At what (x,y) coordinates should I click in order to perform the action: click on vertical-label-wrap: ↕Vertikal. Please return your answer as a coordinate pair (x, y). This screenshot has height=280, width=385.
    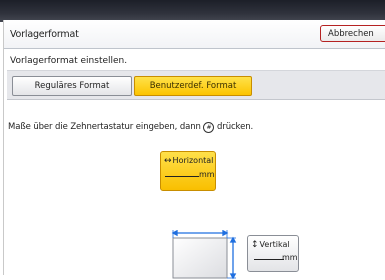
    Looking at the image, I should click on (270, 245).